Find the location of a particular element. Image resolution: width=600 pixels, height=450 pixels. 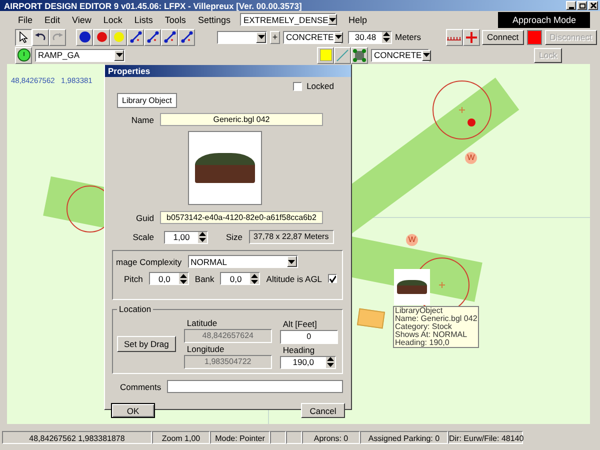

altitude-field: 0 is located at coordinates (309, 337).